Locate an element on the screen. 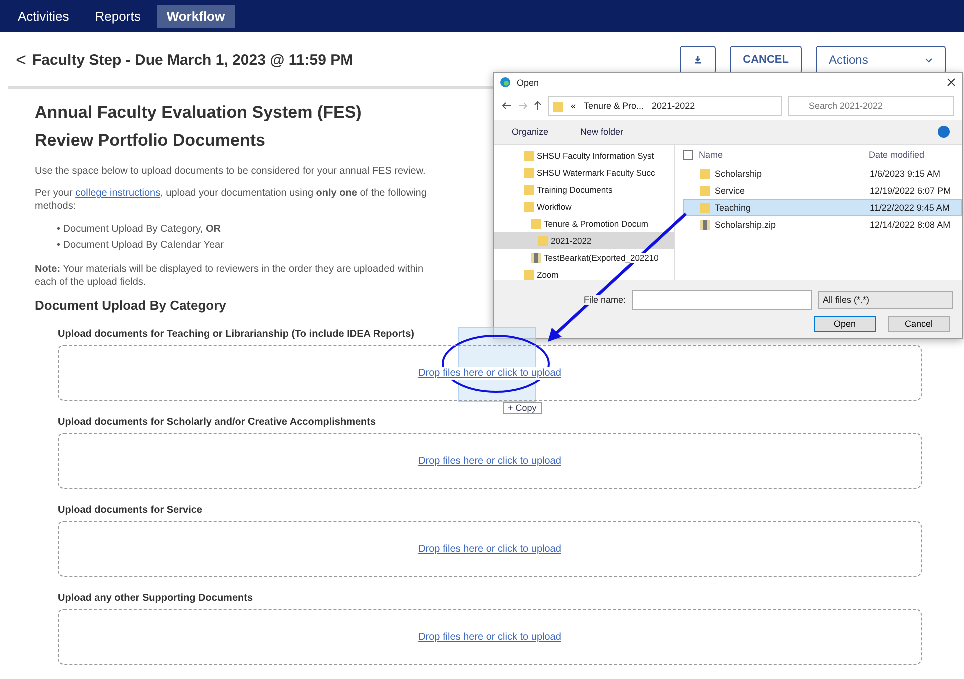 The image size is (964, 679). download-button is located at coordinates (698, 60).